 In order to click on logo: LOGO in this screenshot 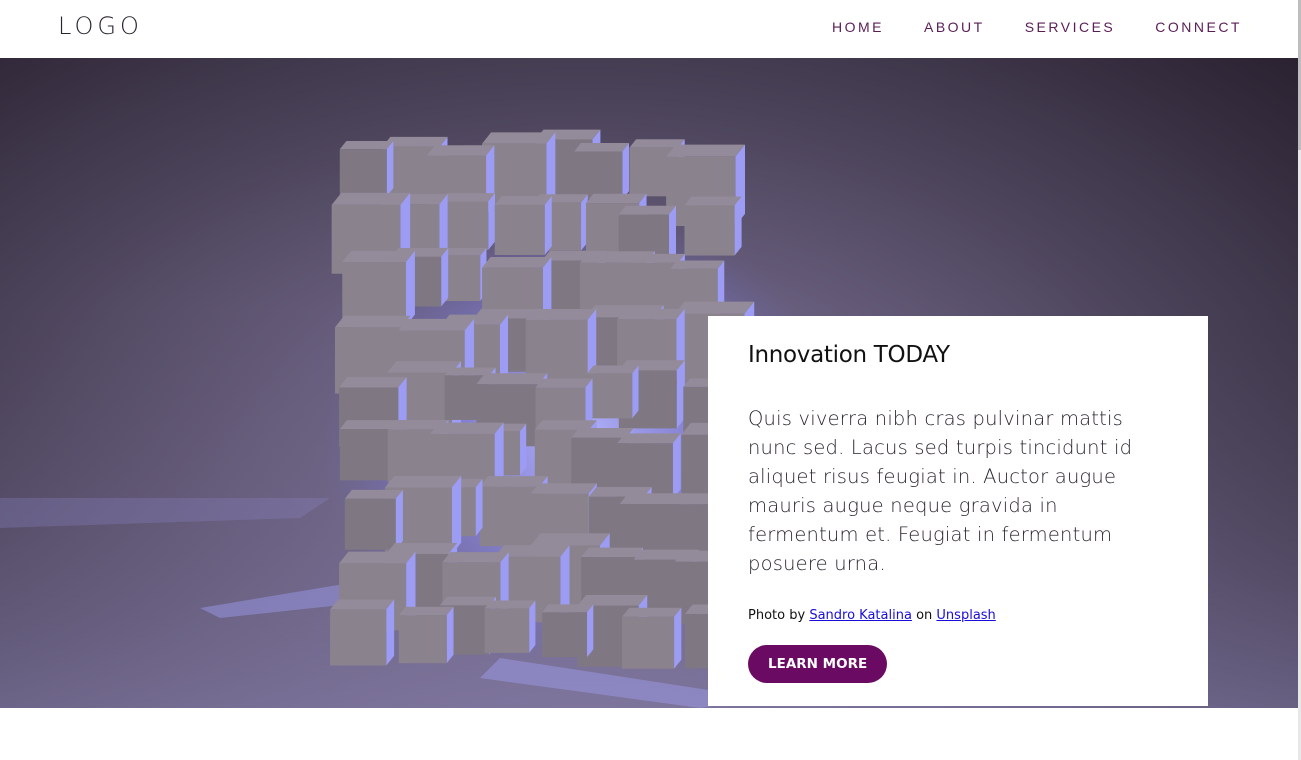, I will do `click(100, 26)`.